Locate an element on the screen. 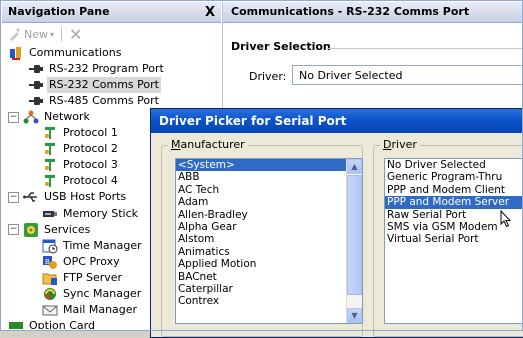 This screenshot has height=338, width=523. manufacturer-list-item: Alstom is located at coordinates (269, 239).